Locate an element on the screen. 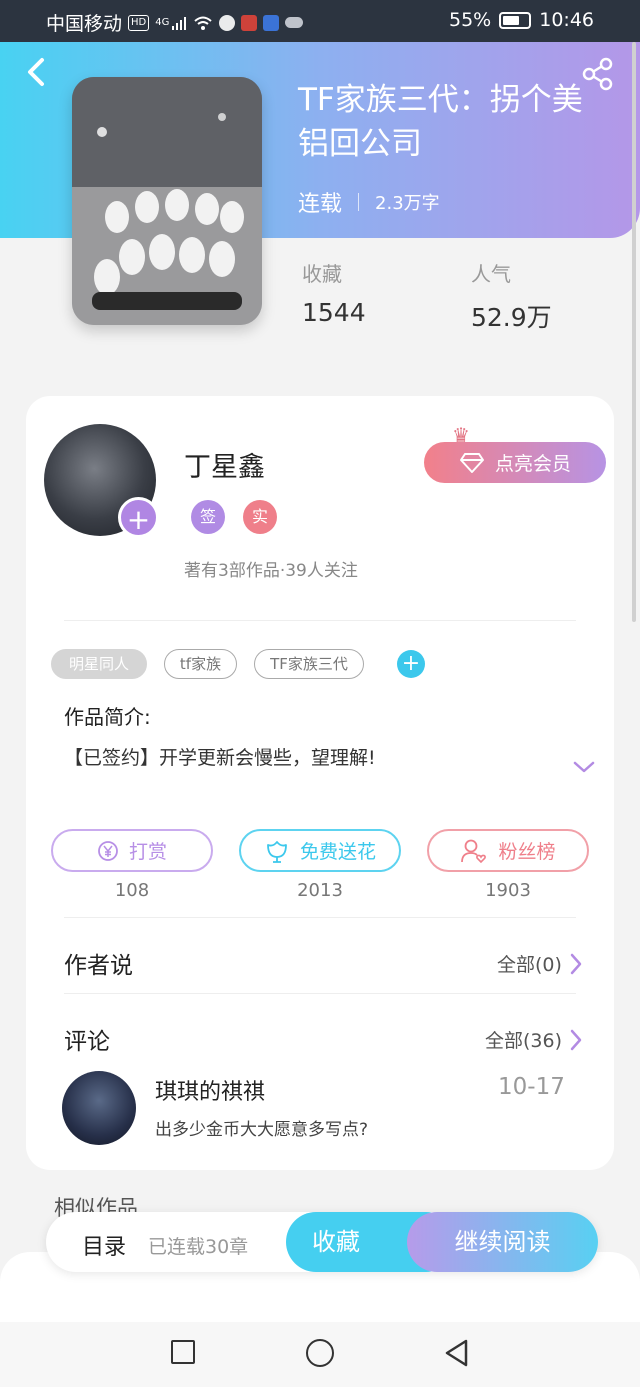 Image resolution: width=640 pixels, height=1387 pixels. huawei-app-icon is located at coordinates (249, 22).